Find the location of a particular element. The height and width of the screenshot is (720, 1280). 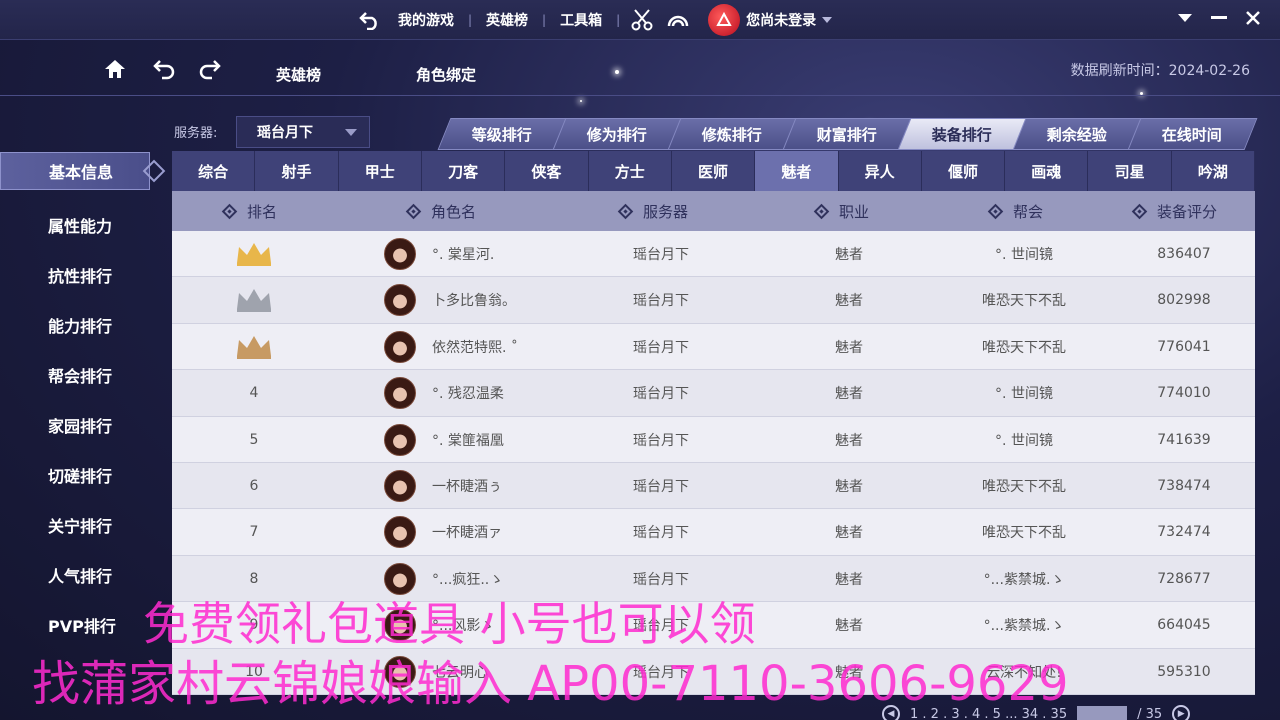

tab-class-4: 侠客 is located at coordinates (547, 171).